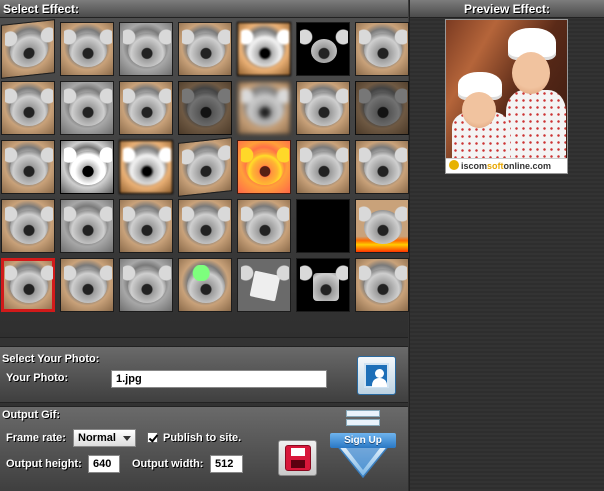 This screenshot has height=491, width=604. What do you see at coordinates (127, 438) in the screenshot?
I see `chevron-down-icon` at bounding box center [127, 438].